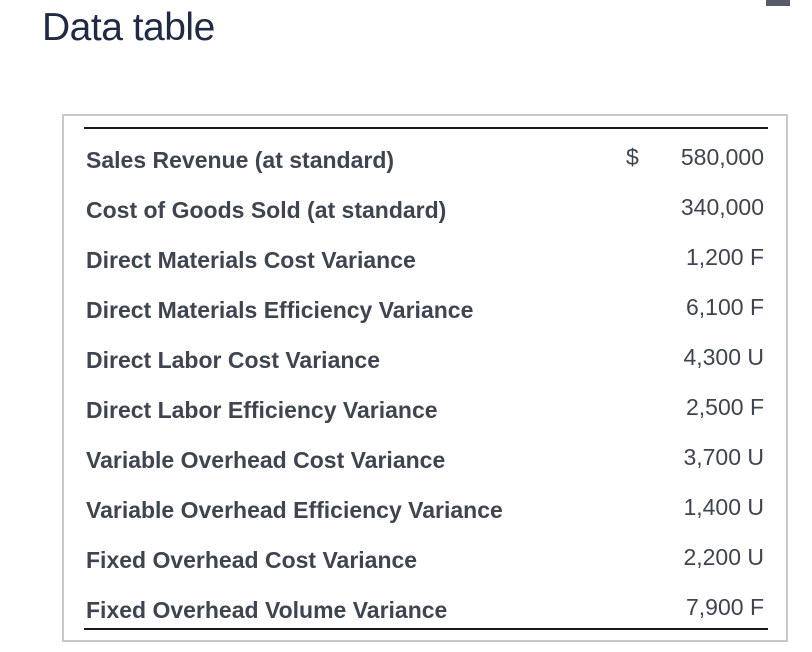 This screenshot has width=812, height=652. What do you see at coordinates (723, 357) in the screenshot?
I see `row-value: 4,300 U` at bounding box center [723, 357].